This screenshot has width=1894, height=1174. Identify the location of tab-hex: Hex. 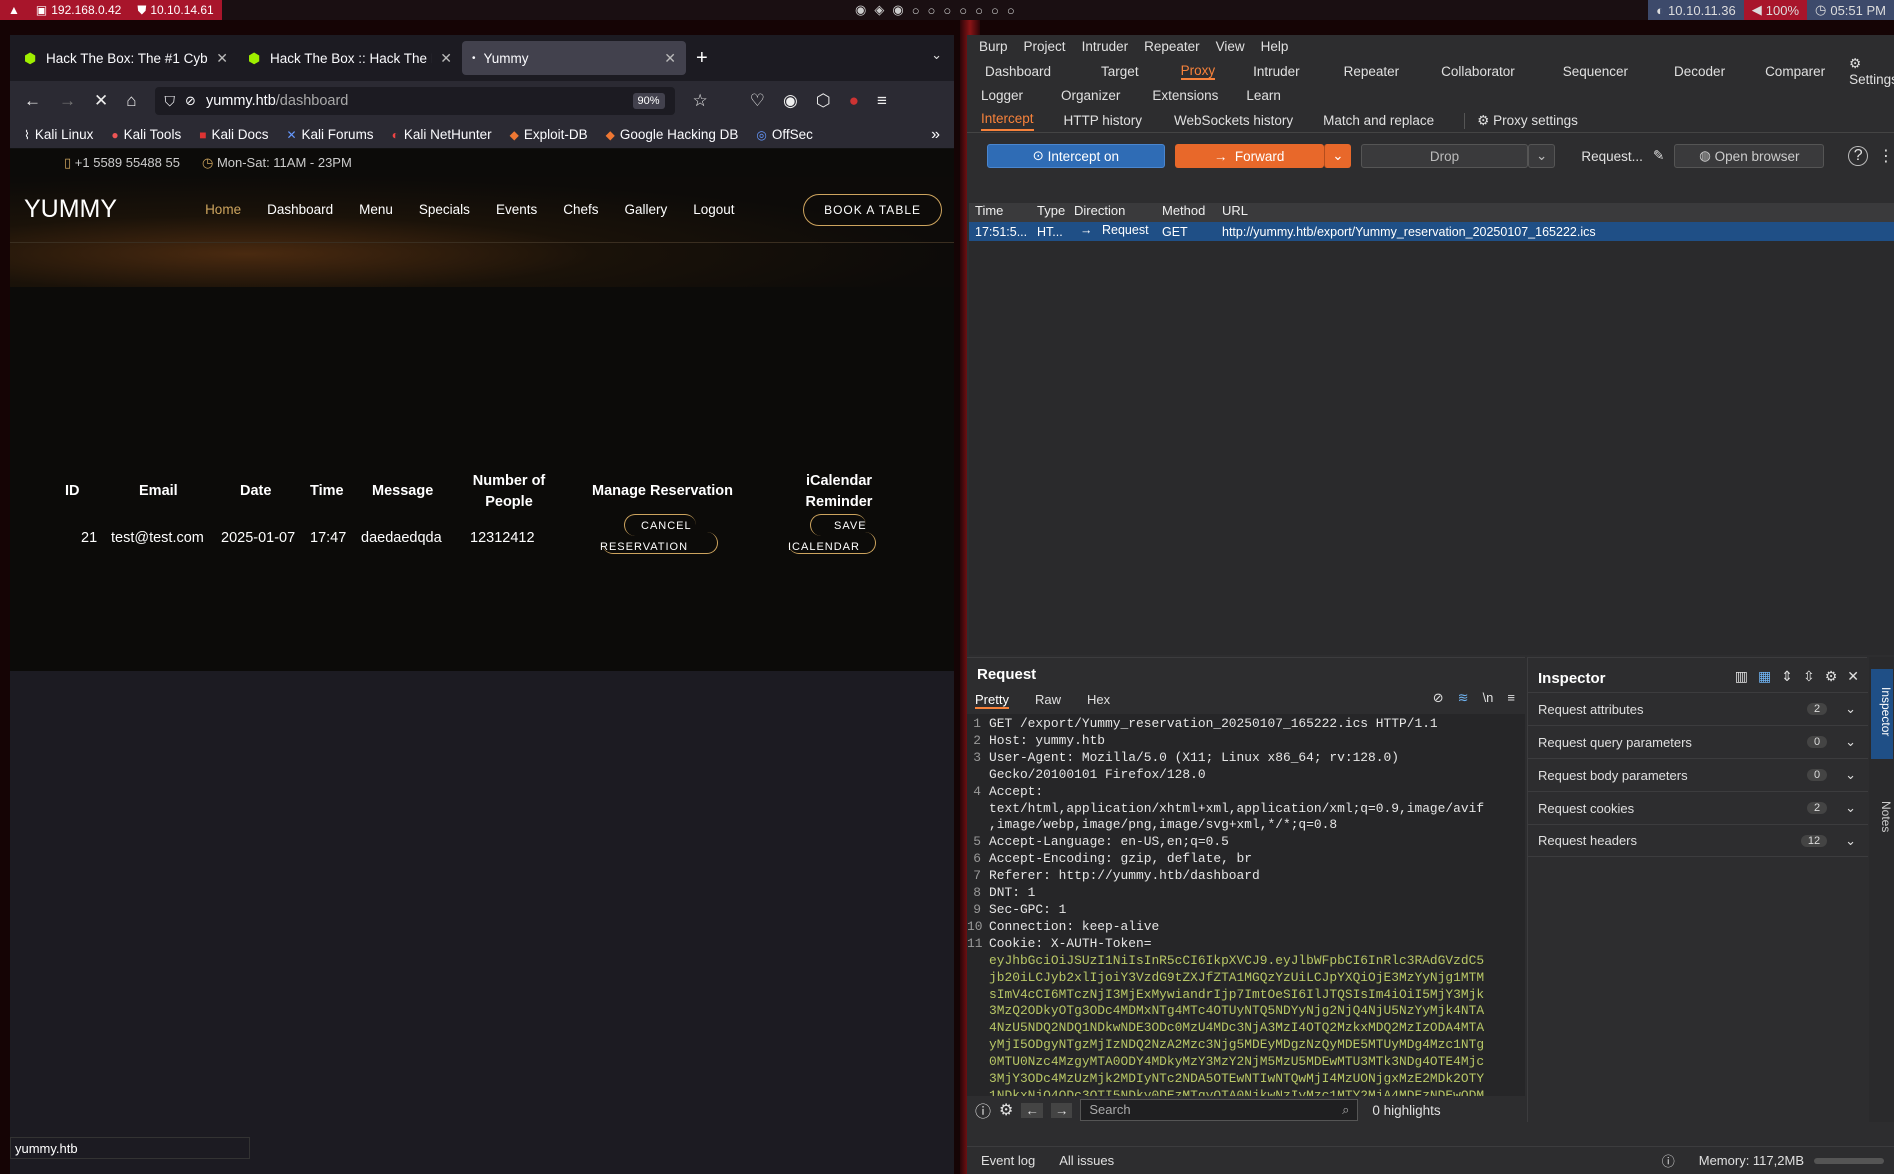
(1098, 700).